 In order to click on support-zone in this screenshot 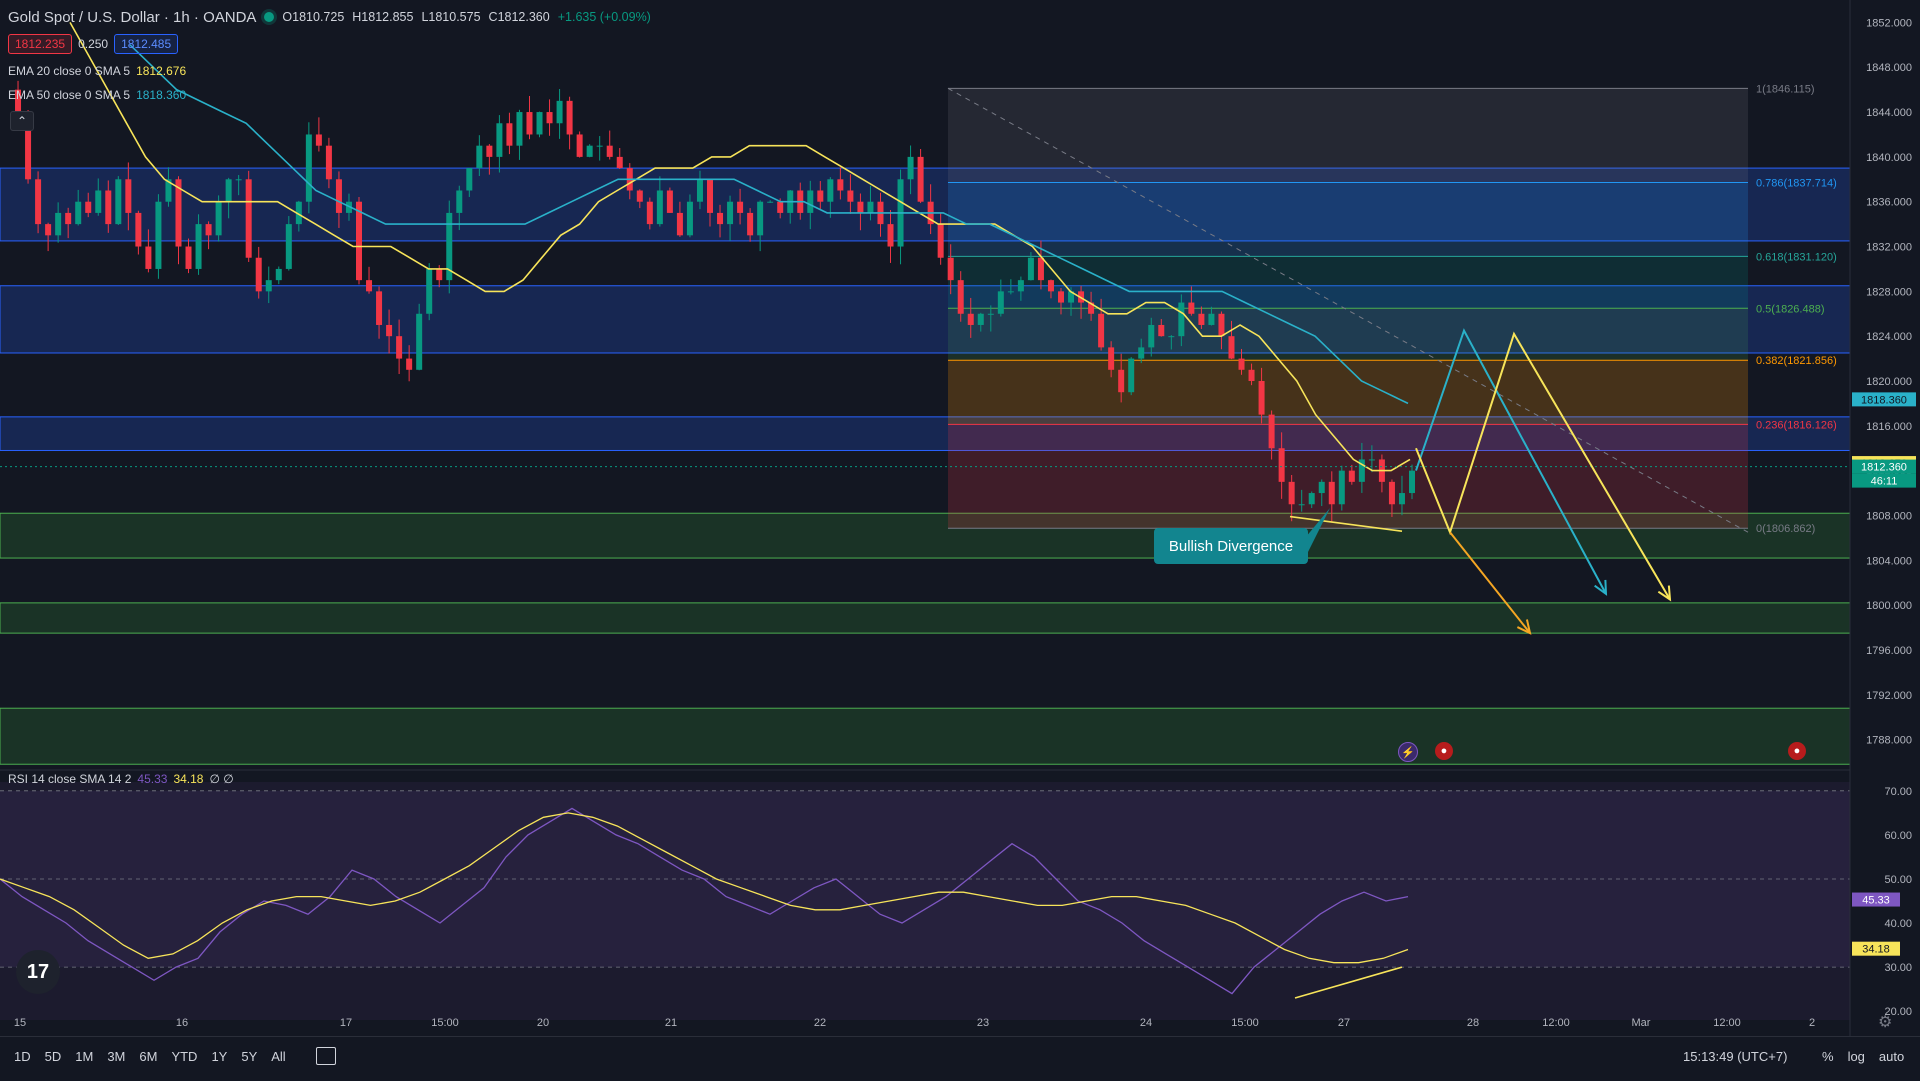, I will do `click(925, 618)`.